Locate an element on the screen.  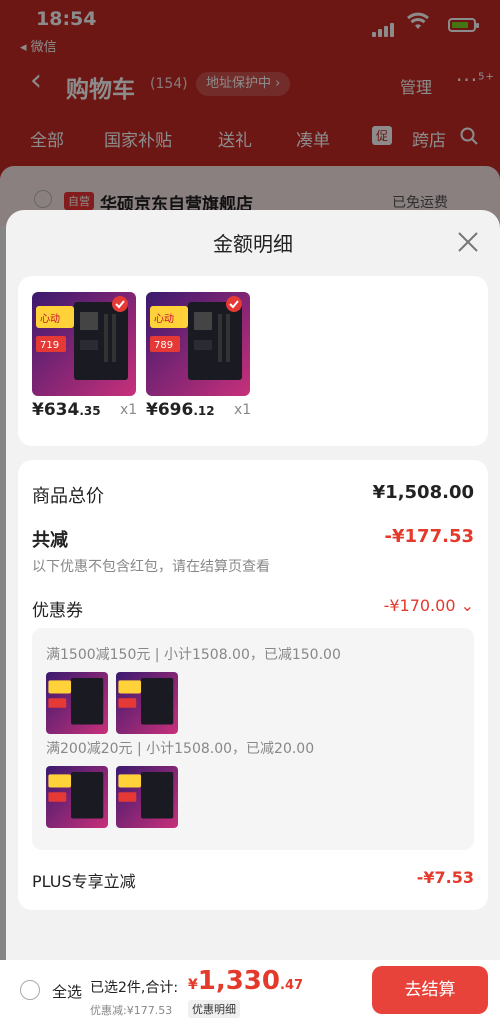
motherboard-image-icon: 心动 789 is located at coordinates (198, 344).